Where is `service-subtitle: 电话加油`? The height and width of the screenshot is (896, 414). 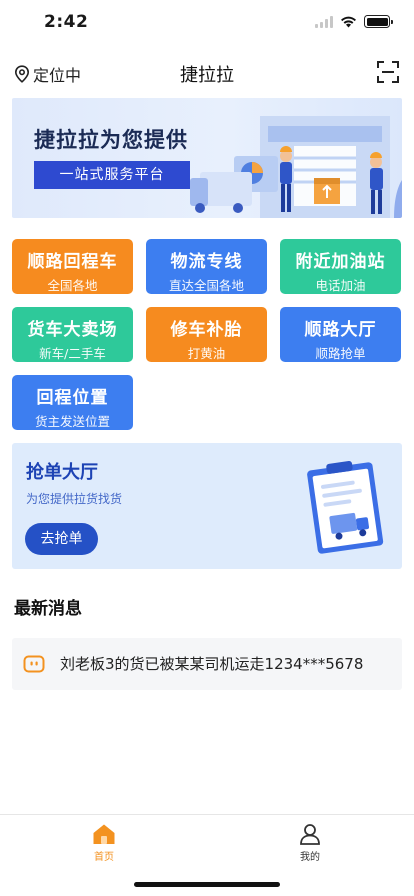
service-subtitle: 电话加油 is located at coordinates (340, 285).